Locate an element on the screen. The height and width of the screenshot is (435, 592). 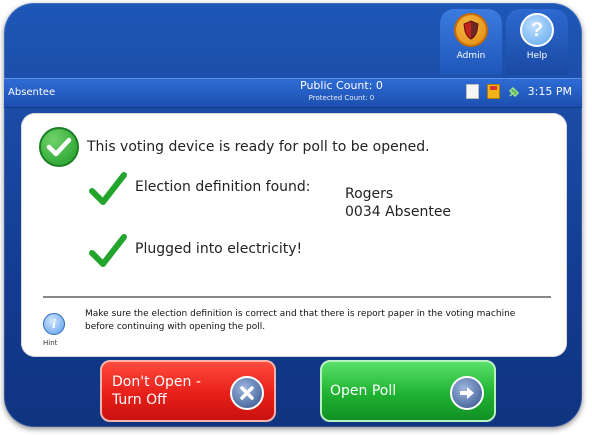
open-poll-button: Open Poll is located at coordinates (408, 391).